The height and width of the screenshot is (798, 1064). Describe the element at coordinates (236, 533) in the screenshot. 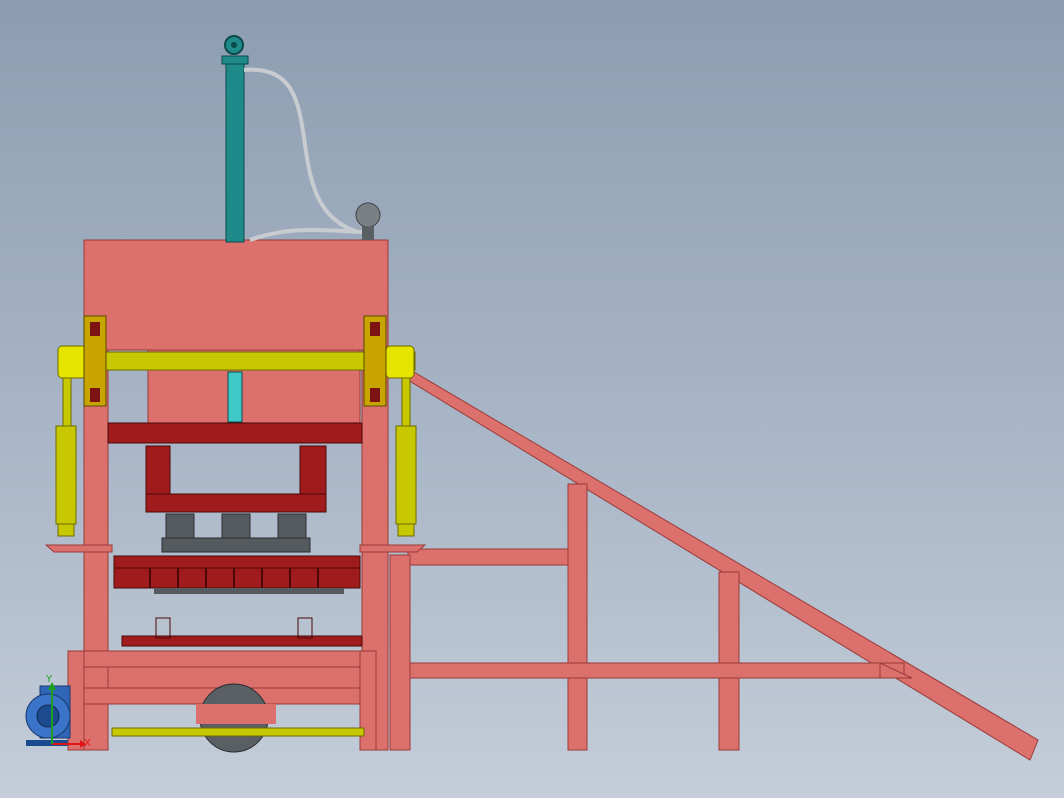

I see `pressing-shoes` at that location.